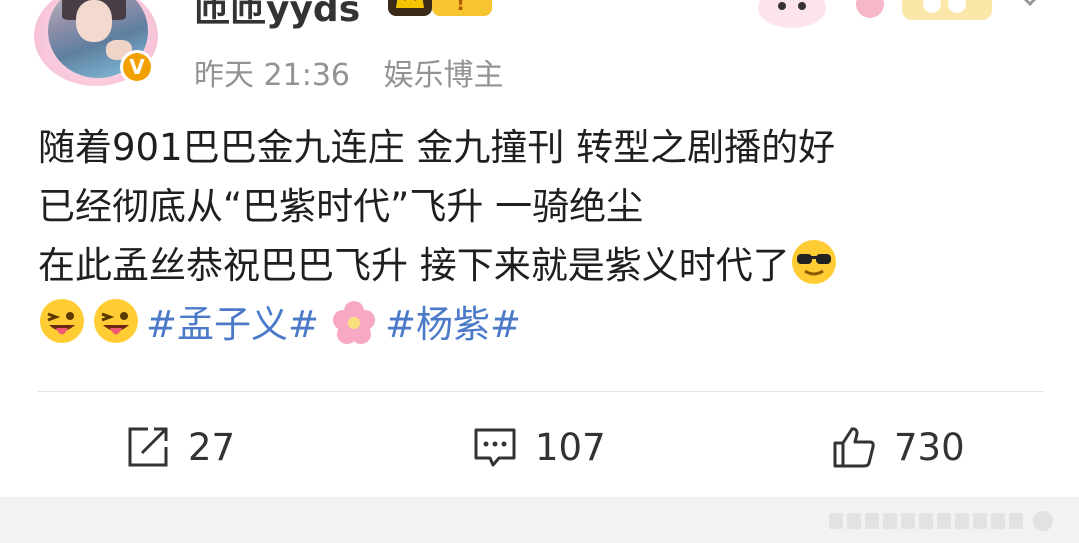  Describe the element at coordinates (232, 324) in the screenshot. I see `hashtag-mengziyi: #孟子义#` at that location.